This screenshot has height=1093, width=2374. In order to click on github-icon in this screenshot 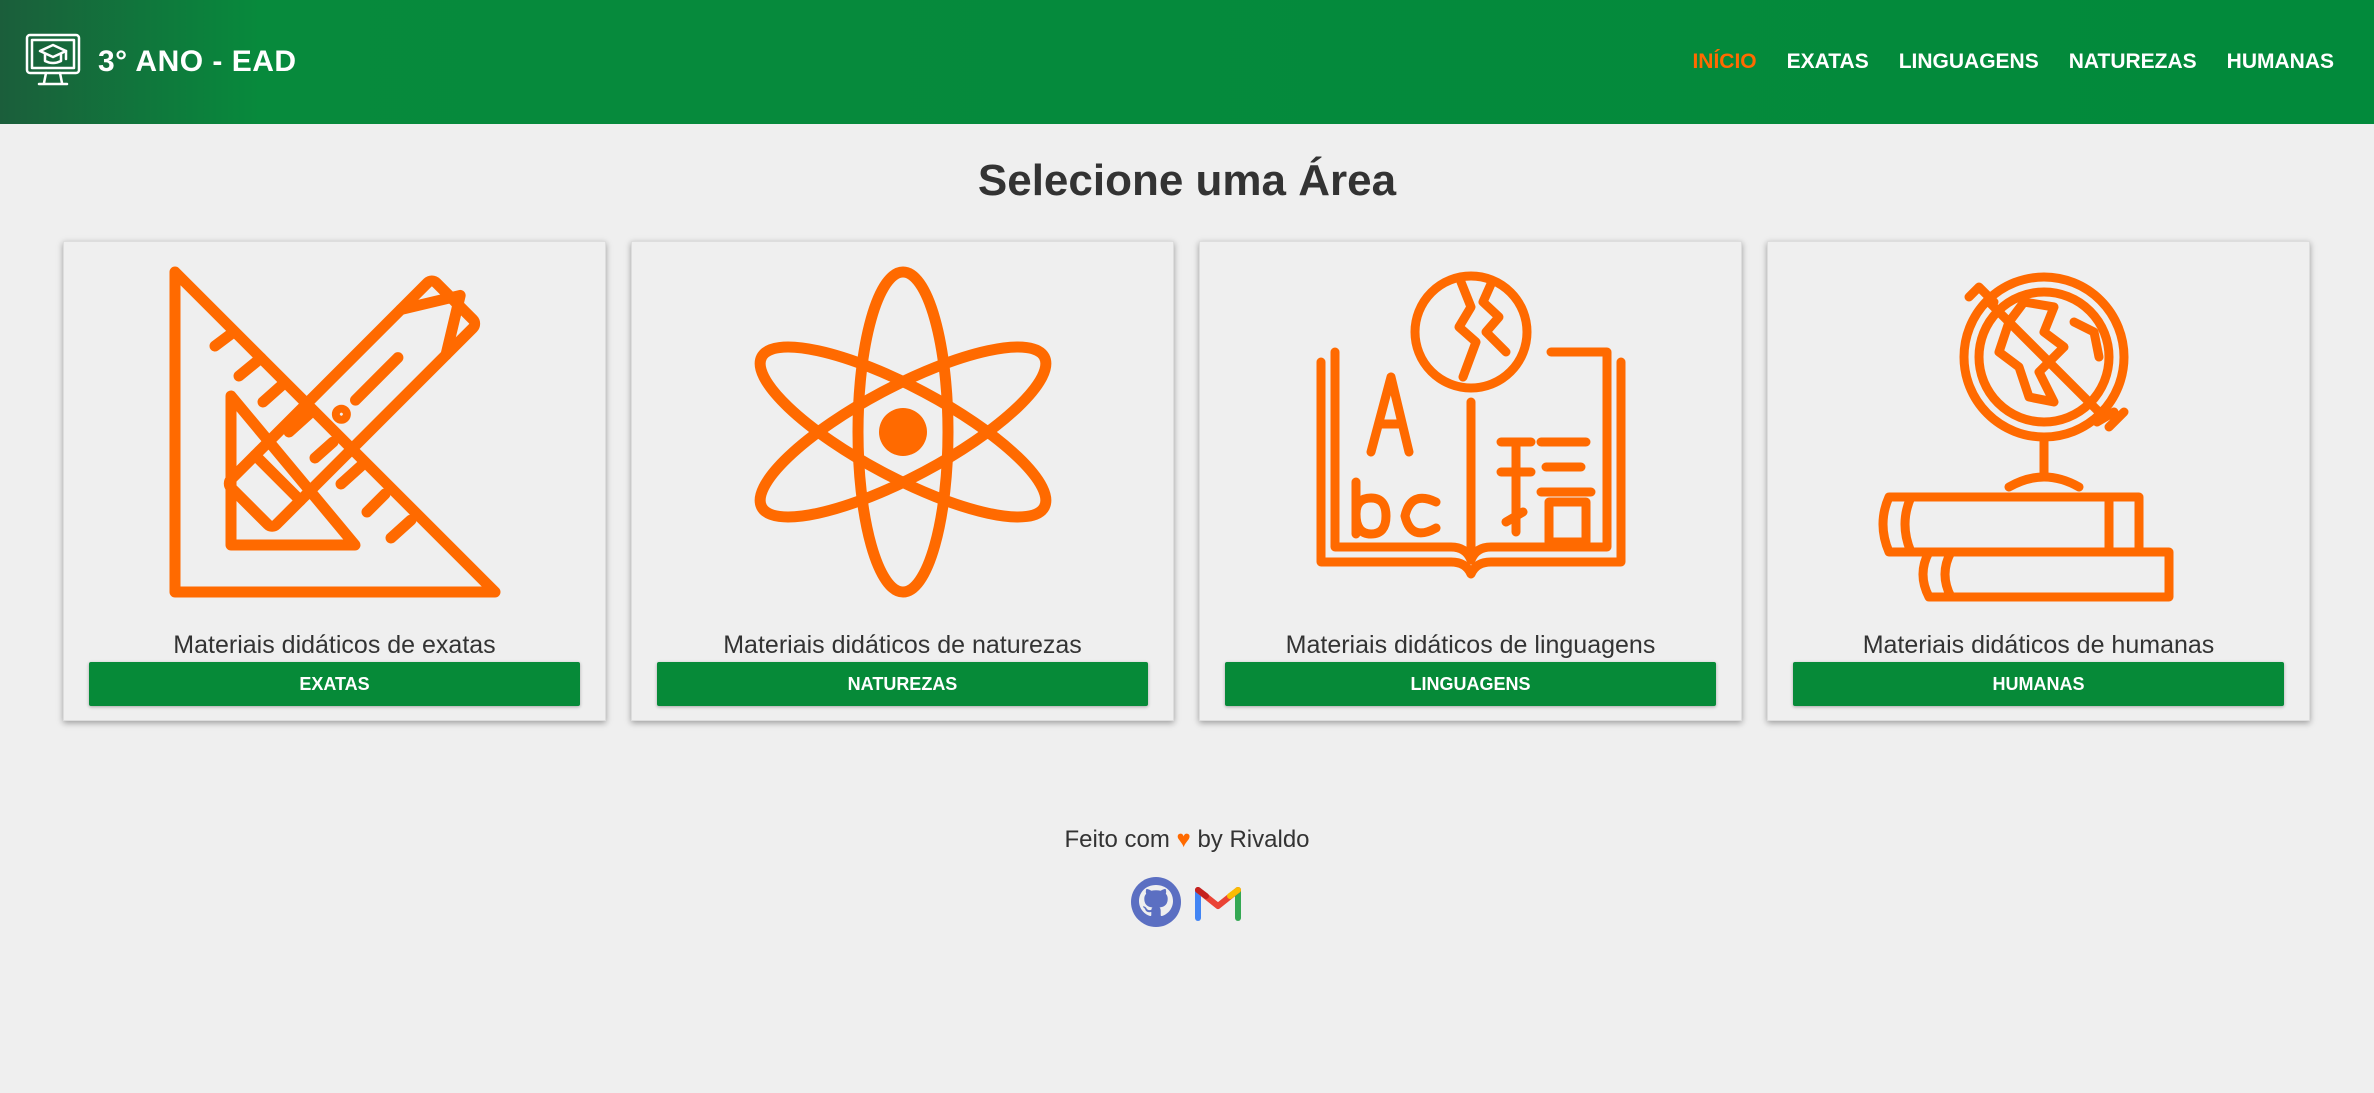, I will do `click(1156, 902)`.